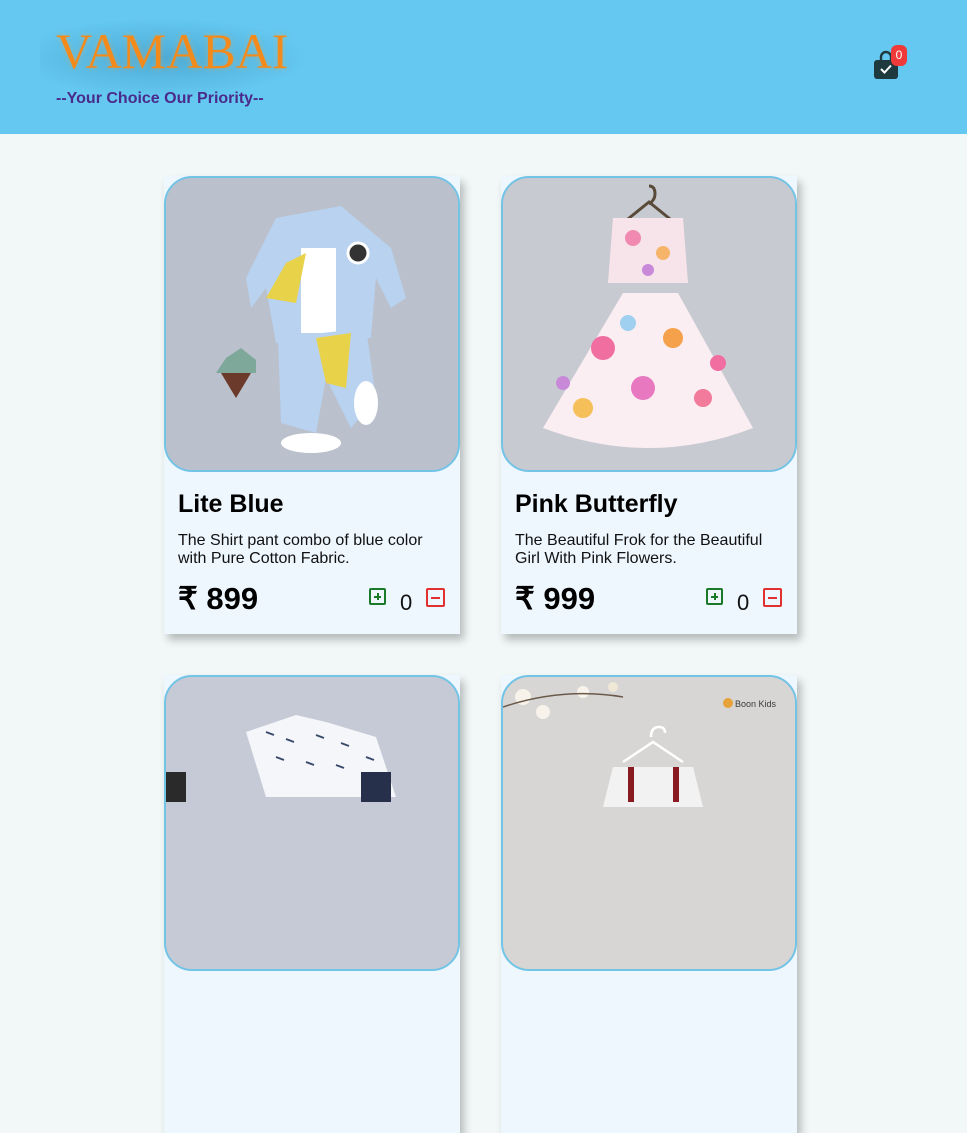 The width and height of the screenshot is (967, 1133). I want to click on site-header: VAMABAI --Your Choice Our Priority--, so click(483, 67).